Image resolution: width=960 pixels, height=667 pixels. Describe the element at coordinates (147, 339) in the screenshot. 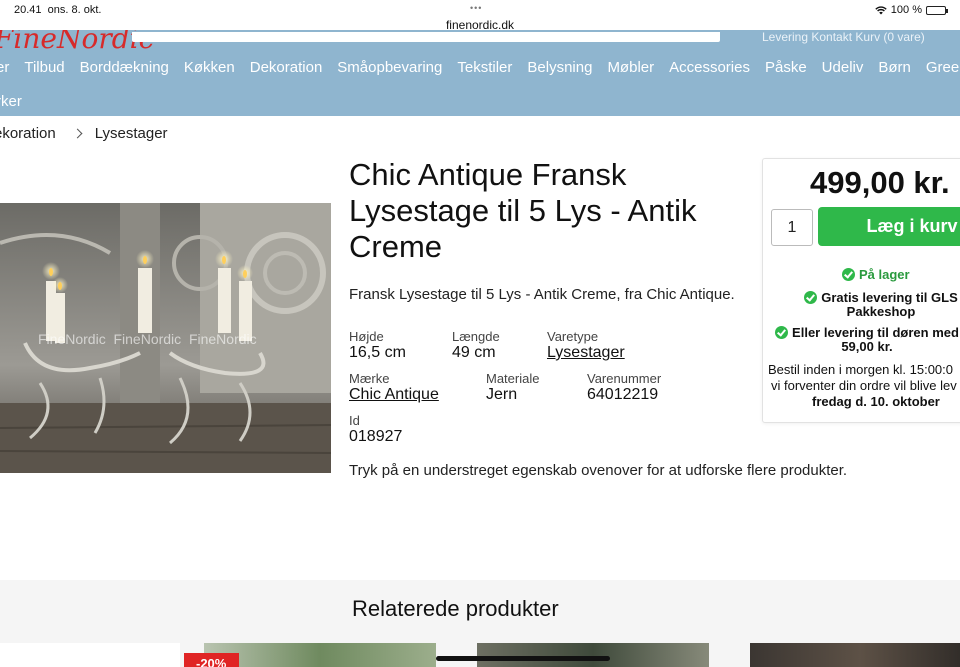

I see `image-watermark: FineNordic FineNordic FineNordic` at that location.